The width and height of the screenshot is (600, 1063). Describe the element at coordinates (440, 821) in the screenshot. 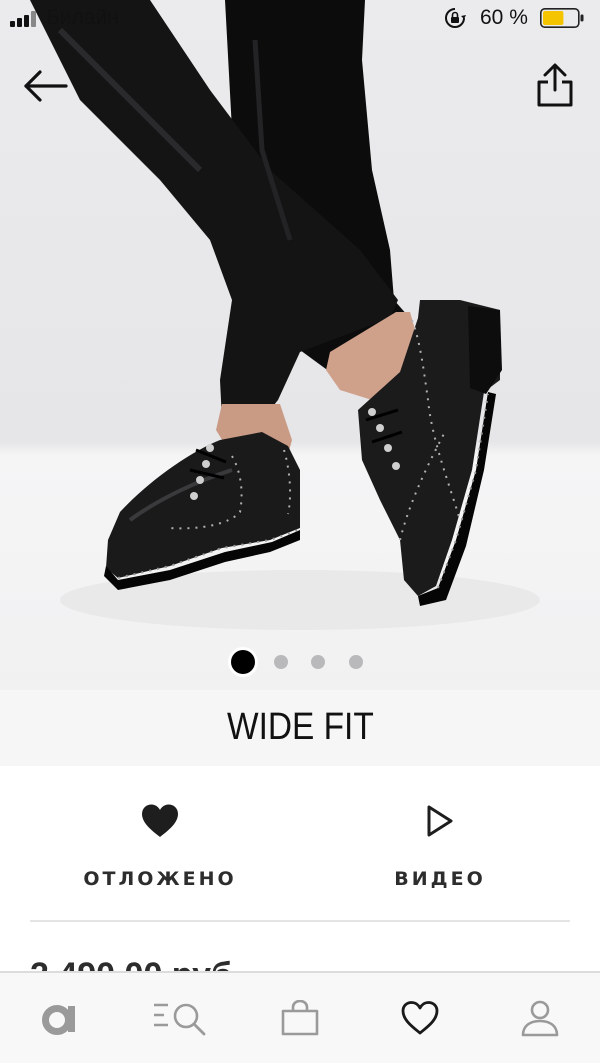

I see `play-icon` at that location.